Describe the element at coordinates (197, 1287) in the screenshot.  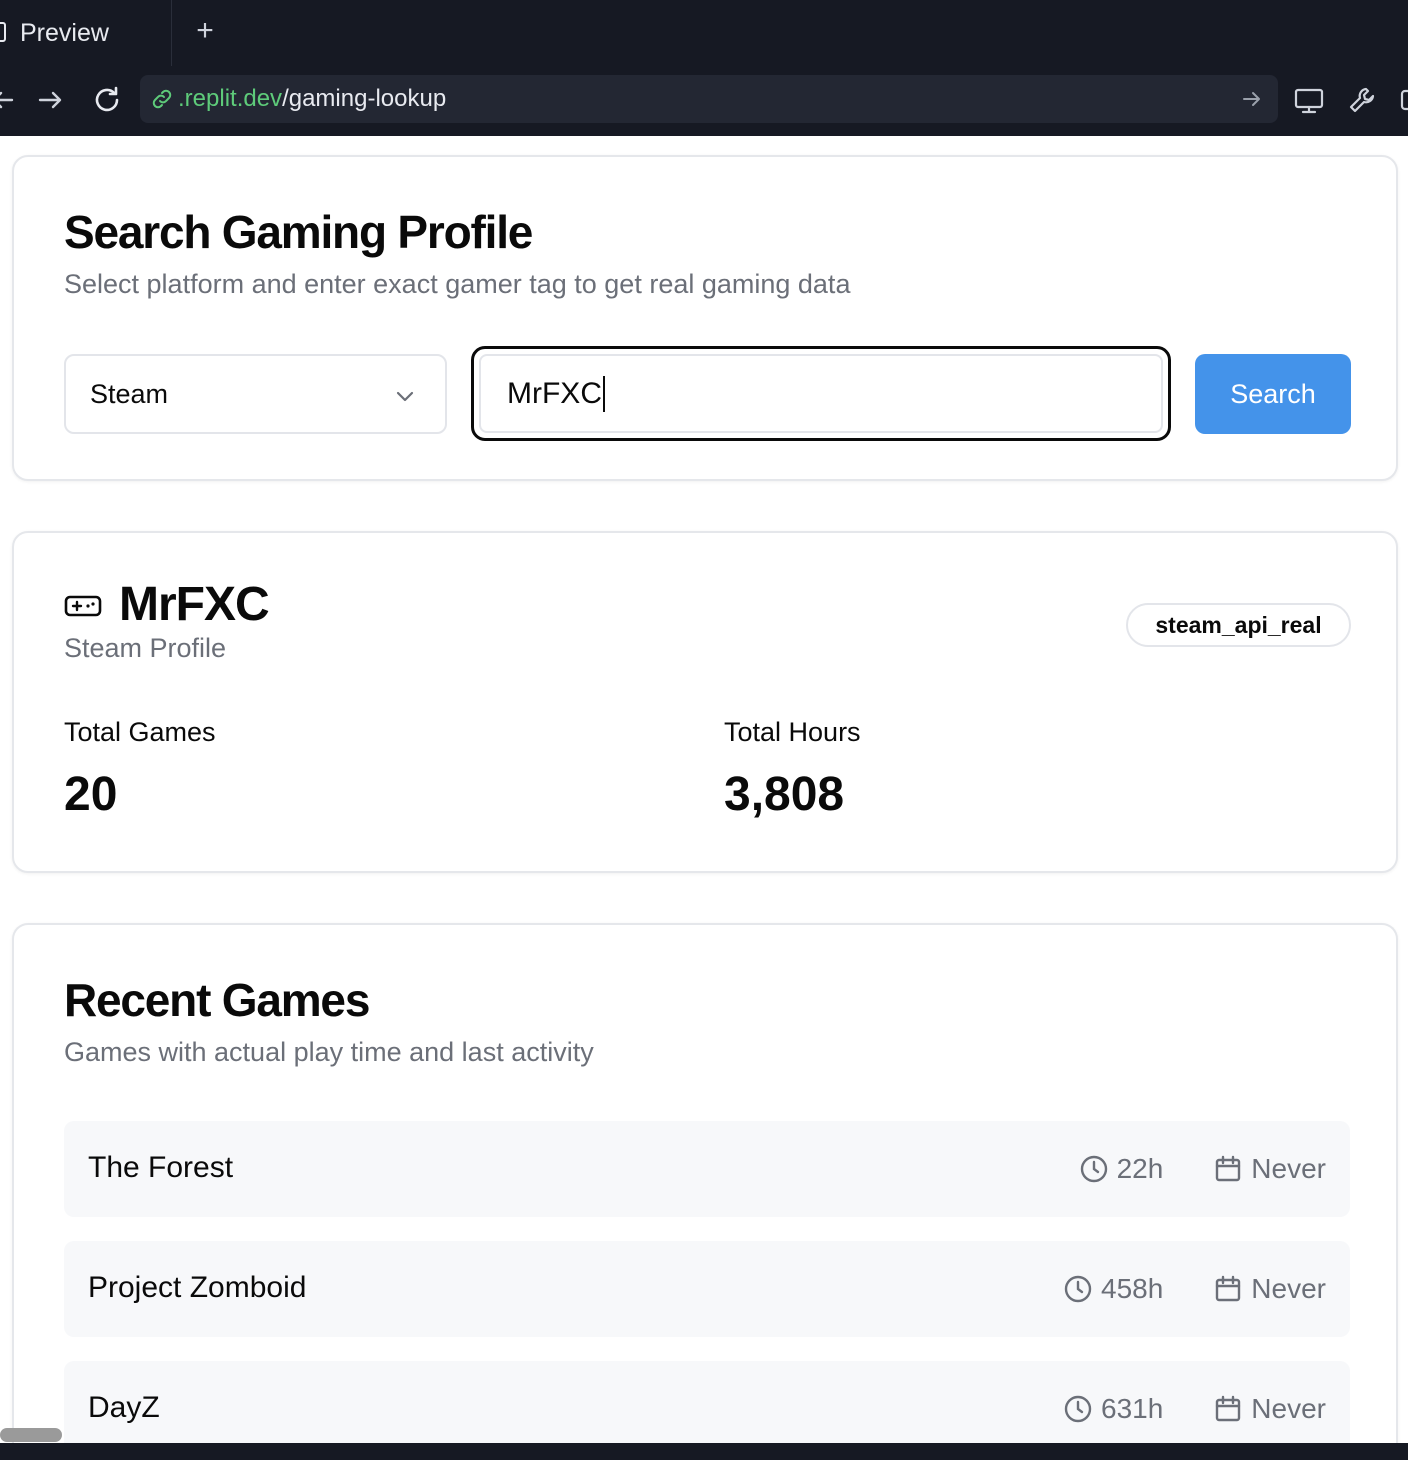
I see `game-name: Project Zomboid` at that location.